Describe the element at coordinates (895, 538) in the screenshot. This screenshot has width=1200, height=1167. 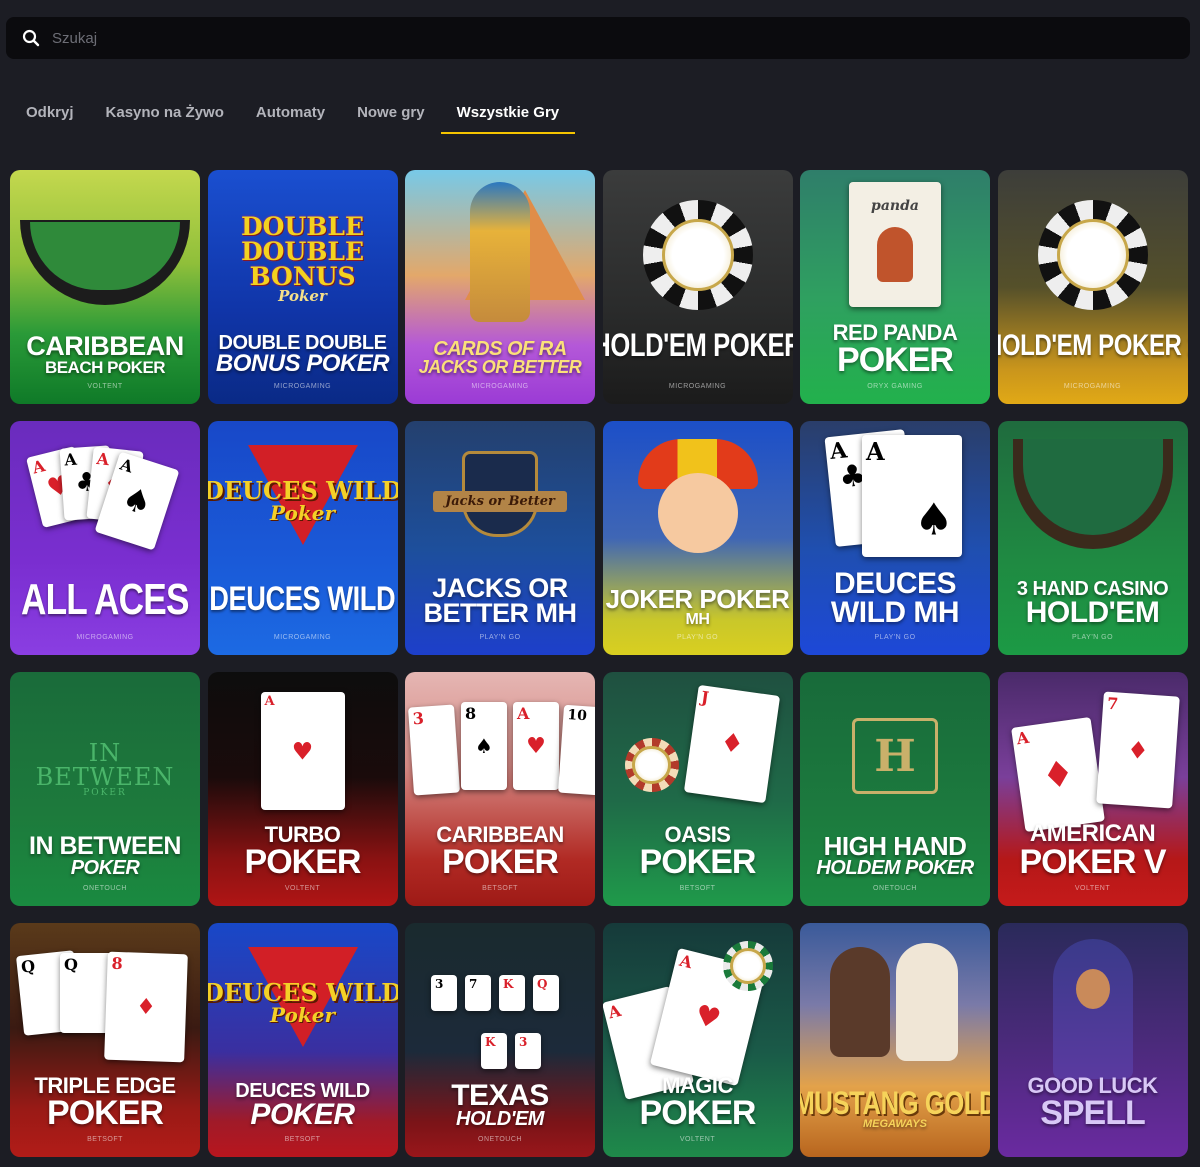
I see `game-tile-deuces-wild-mh: A ♣ A ♠ DEUCES WILD MH PLAY'N GO` at that location.